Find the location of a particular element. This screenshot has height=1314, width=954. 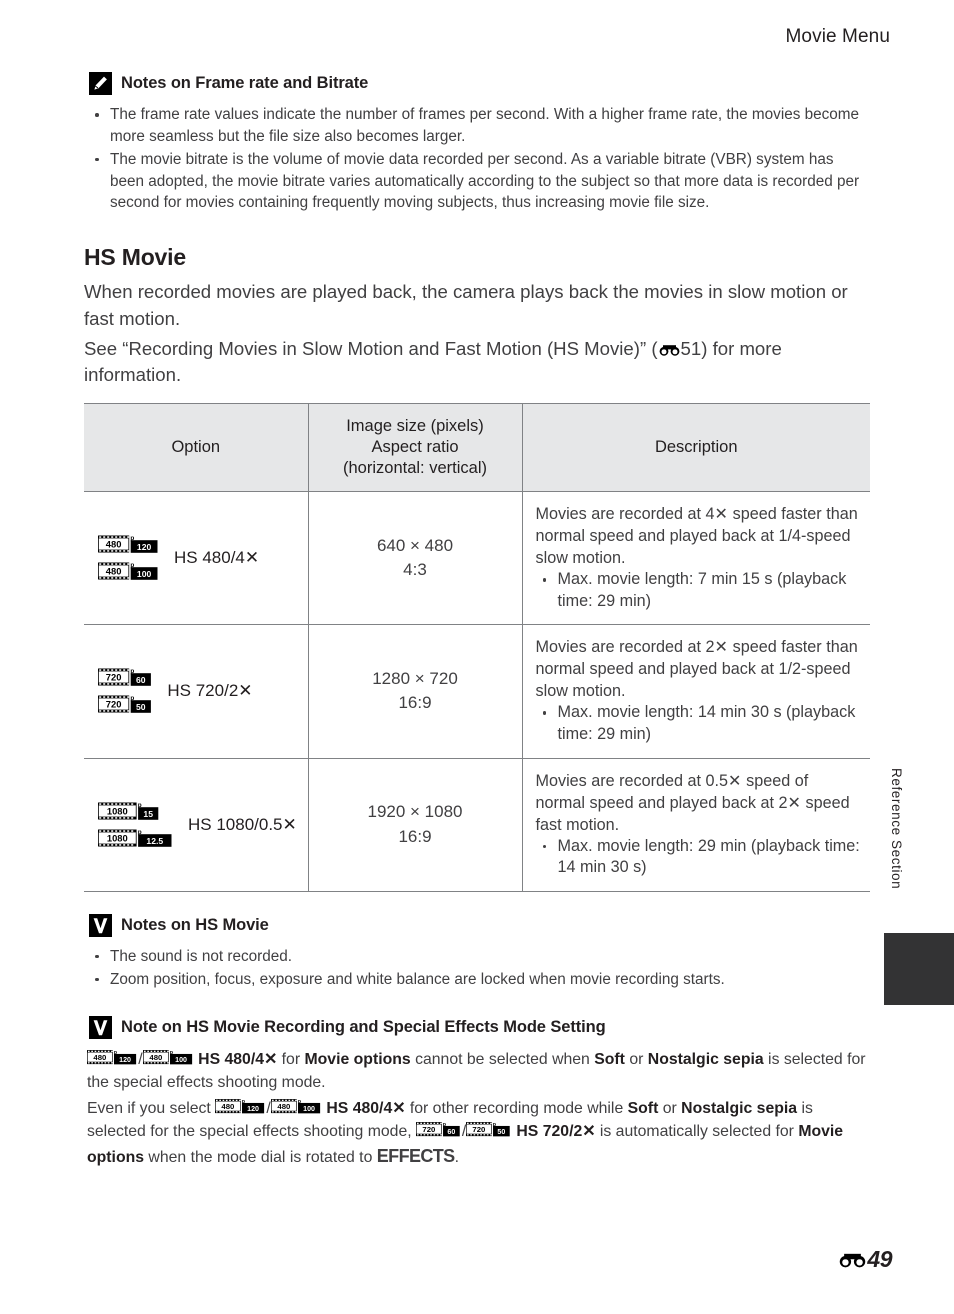

column-header-image-size-line3: (horizontal: vertical) is located at coordinates (415, 468).